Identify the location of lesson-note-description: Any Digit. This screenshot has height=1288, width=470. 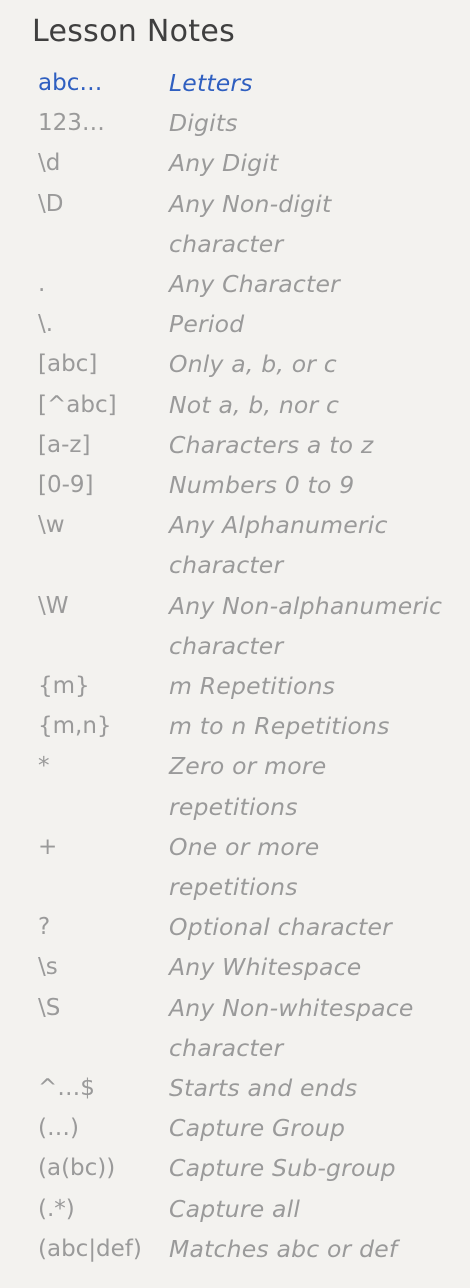
(223, 163).